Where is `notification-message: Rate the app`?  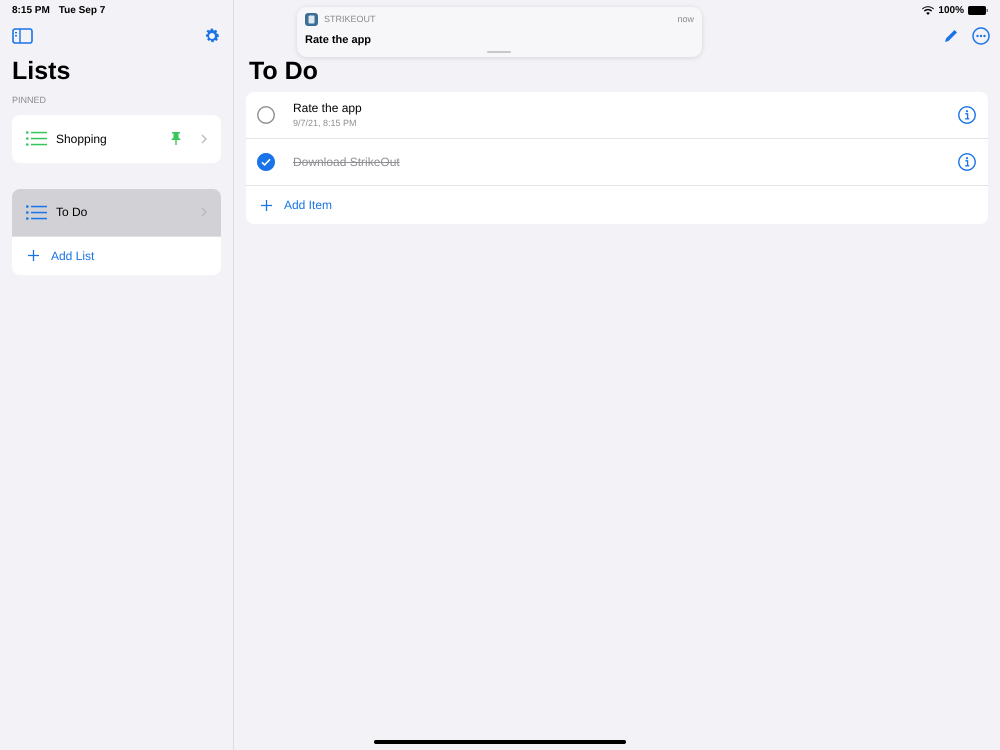
notification-message: Rate the app is located at coordinates (338, 40).